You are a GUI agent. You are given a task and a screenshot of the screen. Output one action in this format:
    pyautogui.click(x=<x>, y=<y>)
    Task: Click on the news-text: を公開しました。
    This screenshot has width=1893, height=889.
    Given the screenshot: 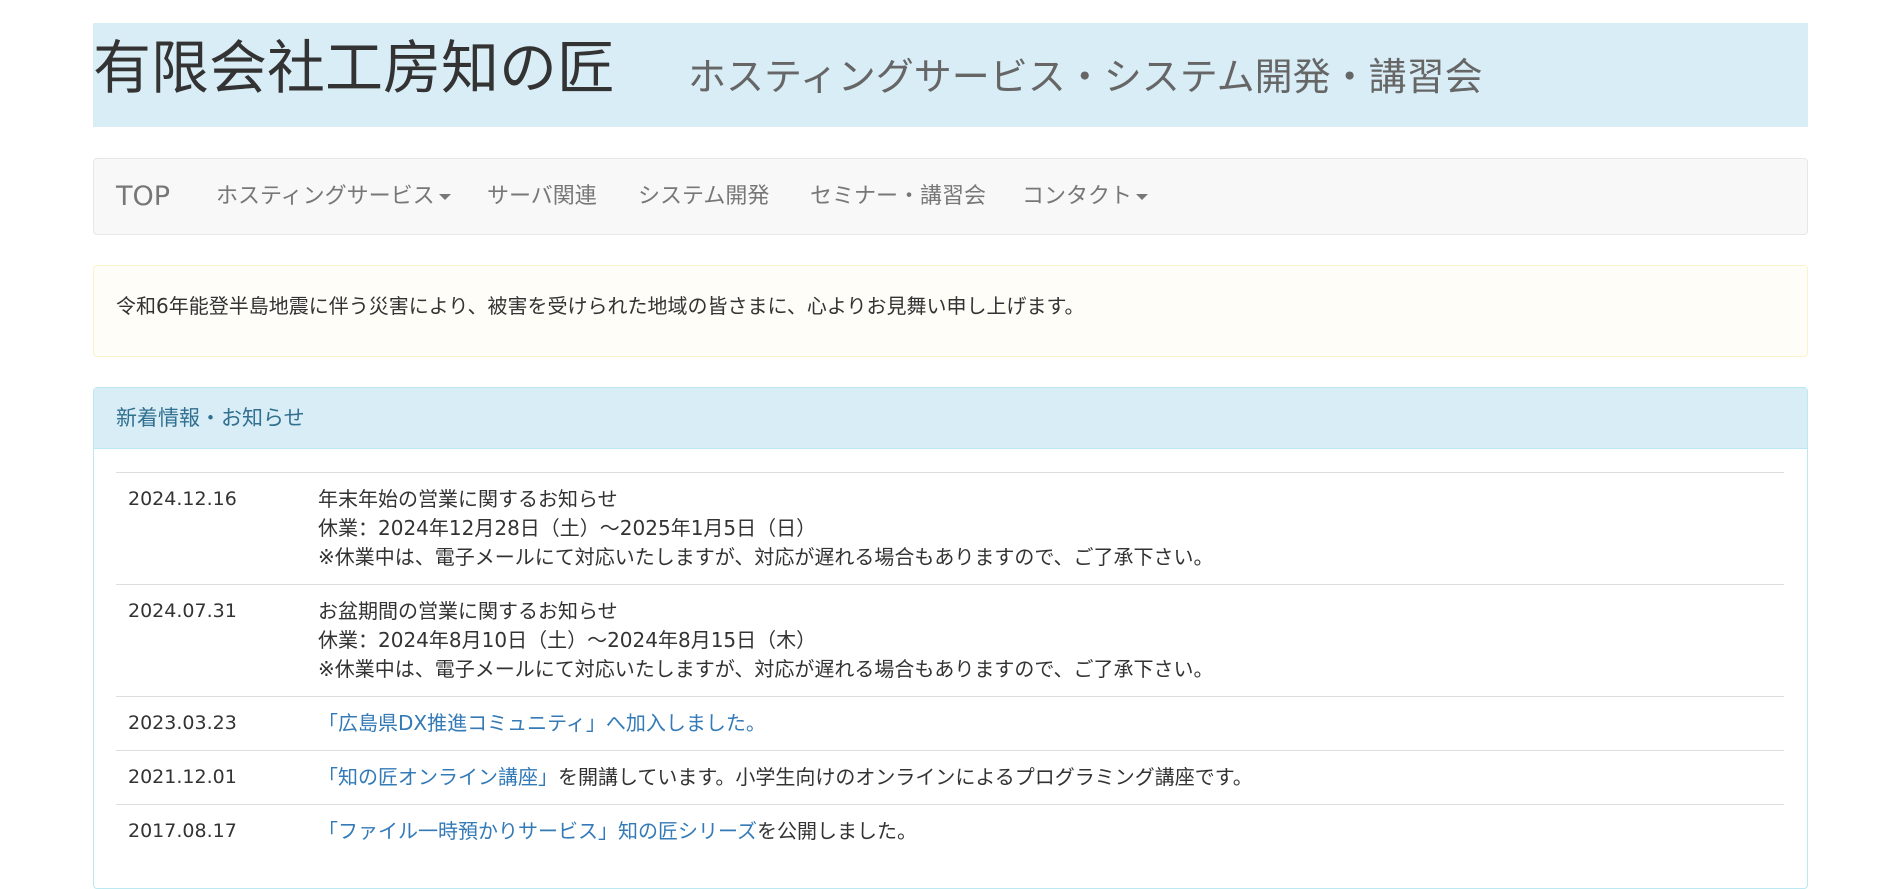 What is the action you would take?
    pyautogui.click(x=837, y=831)
    